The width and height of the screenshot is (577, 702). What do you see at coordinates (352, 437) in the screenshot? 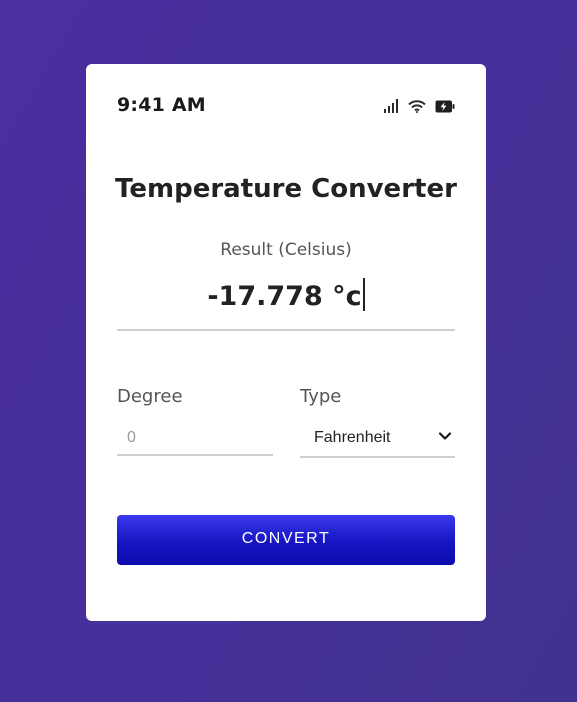
I see `type-select-value: Fahrenheit` at bounding box center [352, 437].